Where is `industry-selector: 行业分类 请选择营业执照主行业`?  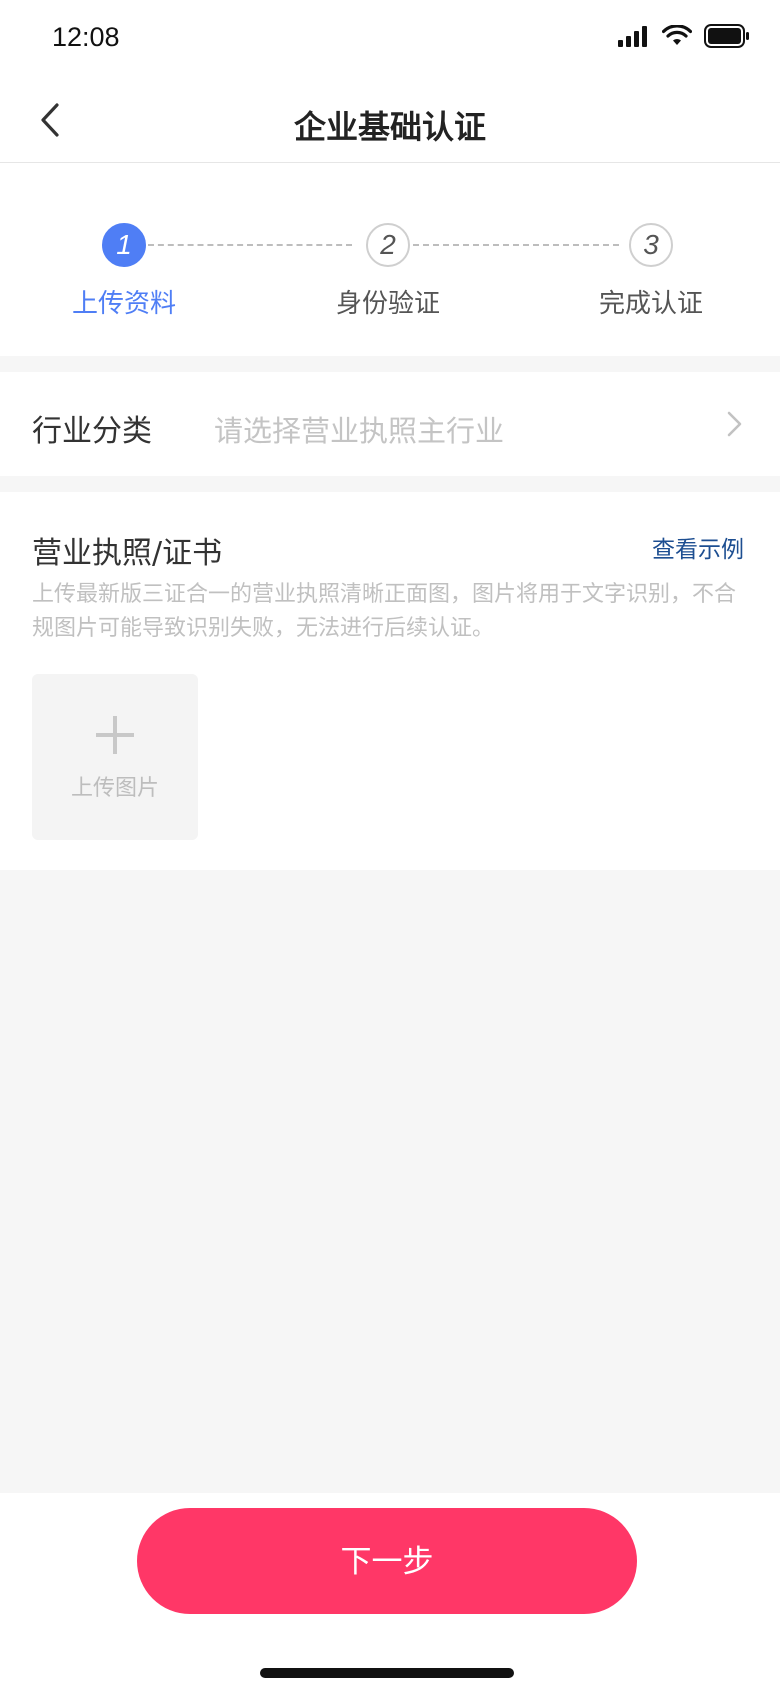
industry-selector: 行业分类 请选择营业执照主行业 is located at coordinates (390, 424).